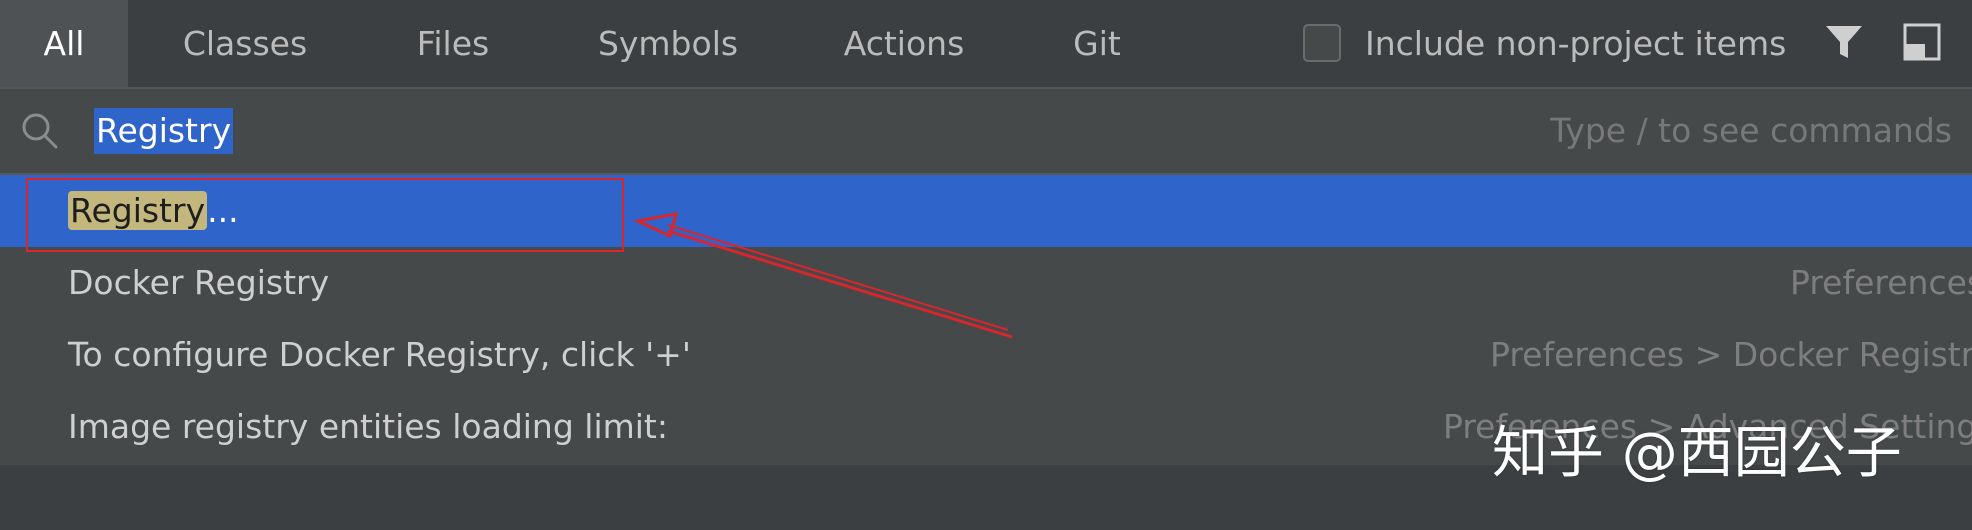 The height and width of the screenshot is (530, 1972). I want to click on result-label: Docker Registry, so click(199, 282).